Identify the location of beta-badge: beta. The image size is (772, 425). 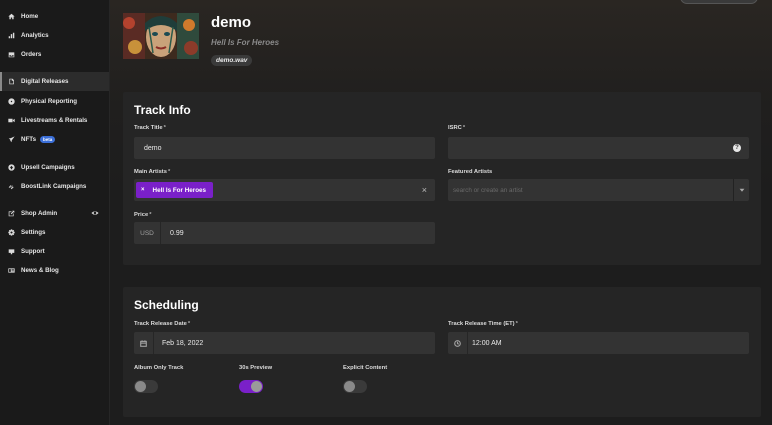
(48, 139).